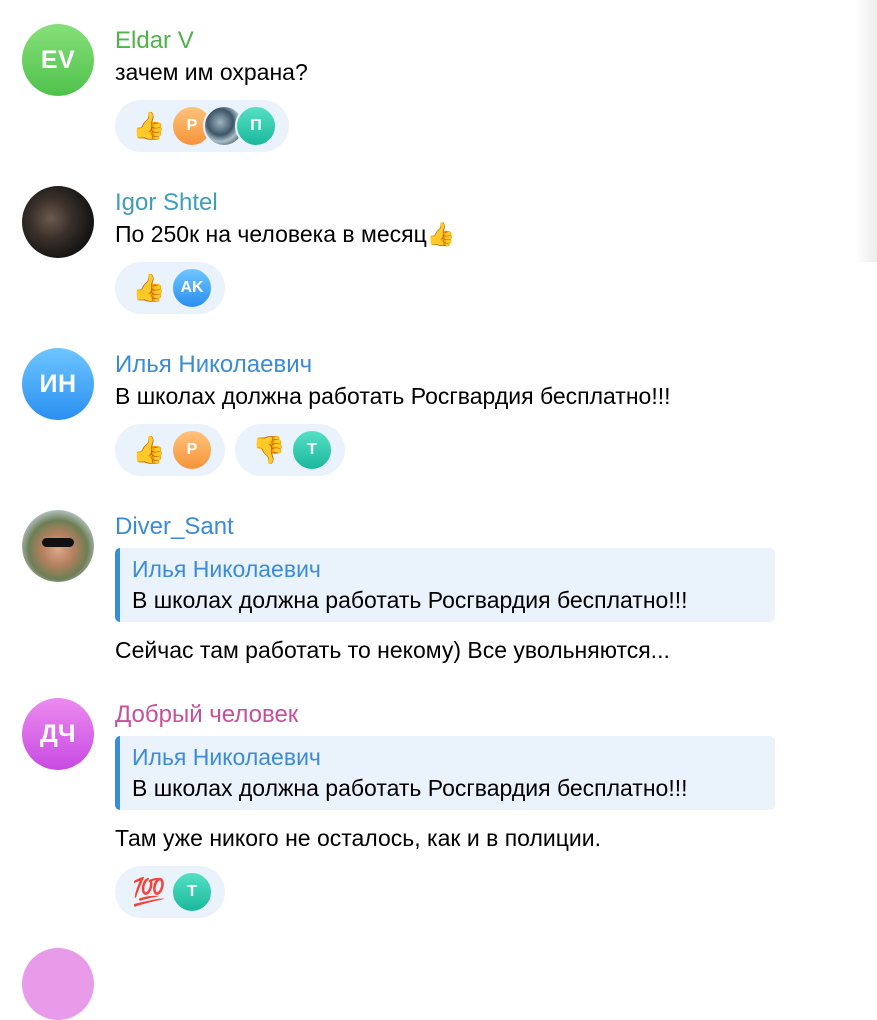 This screenshot has width=877, height=1020. What do you see at coordinates (290, 450) in the screenshot?
I see `reaction-thumbs-down: 👎 Т` at bounding box center [290, 450].